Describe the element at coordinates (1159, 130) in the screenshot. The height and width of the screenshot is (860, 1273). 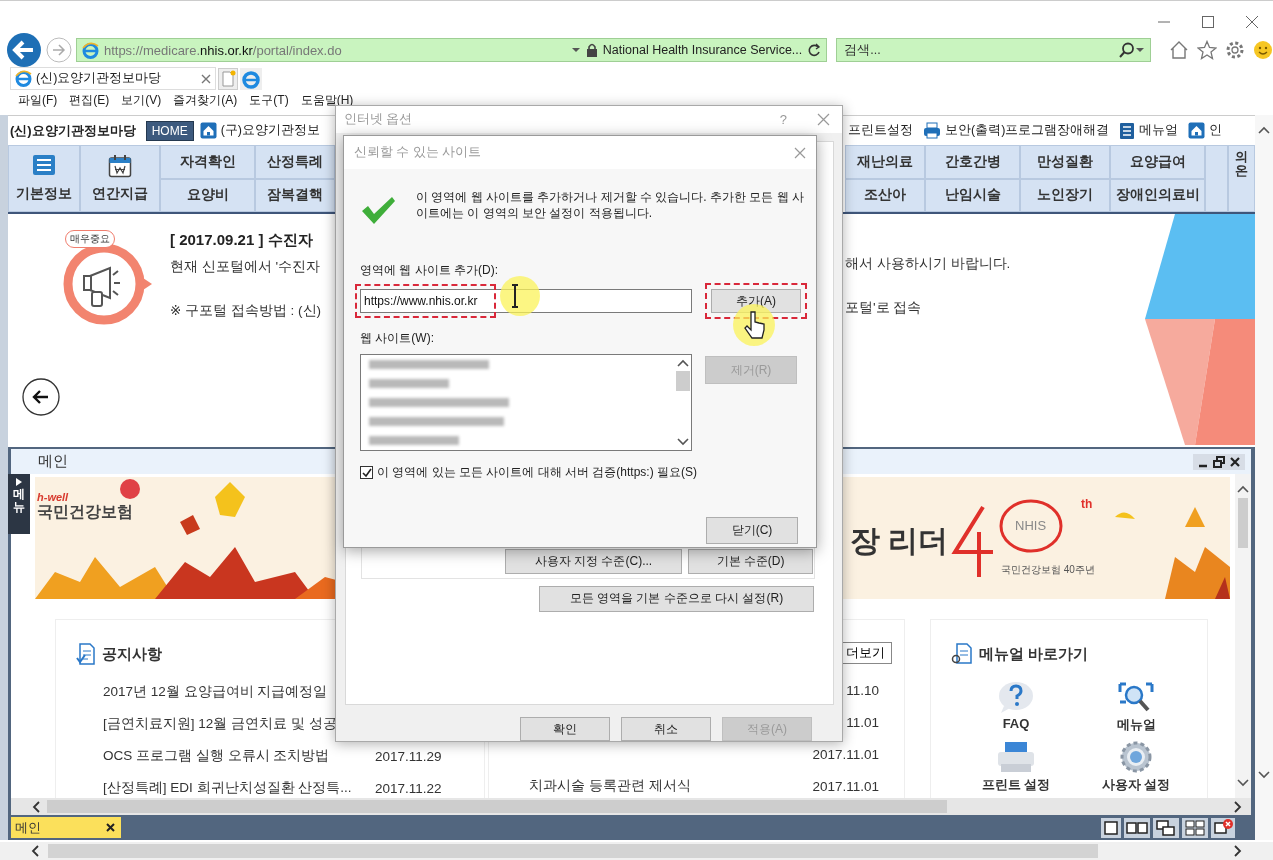
I see `header-link: 메뉴얼` at that location.